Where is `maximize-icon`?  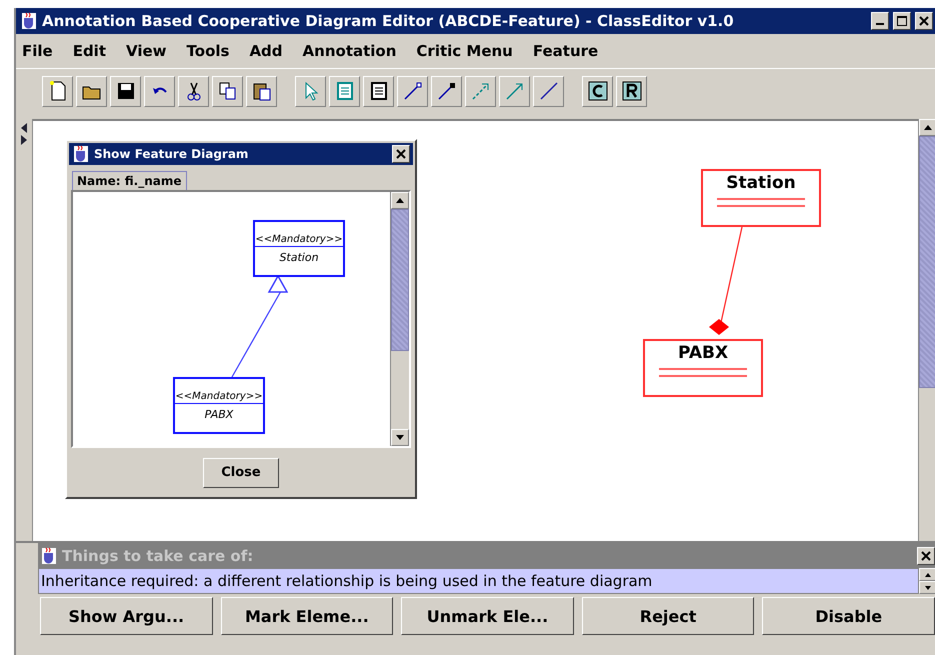
maximize-icon is located at coordinates (902, 21).